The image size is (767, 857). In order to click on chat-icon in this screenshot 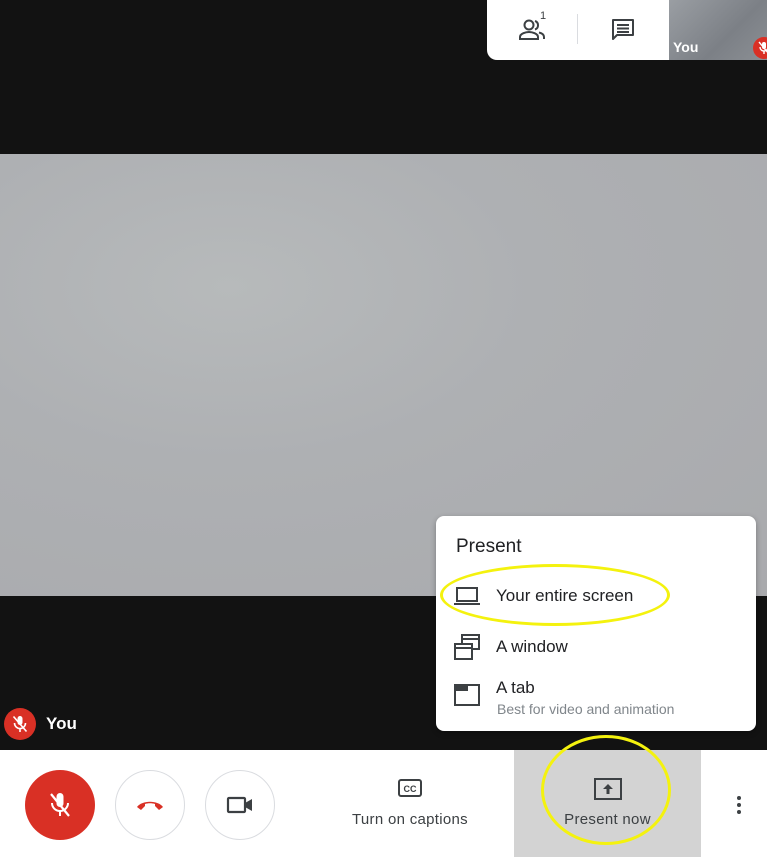, I will do `click(623, 29)`.